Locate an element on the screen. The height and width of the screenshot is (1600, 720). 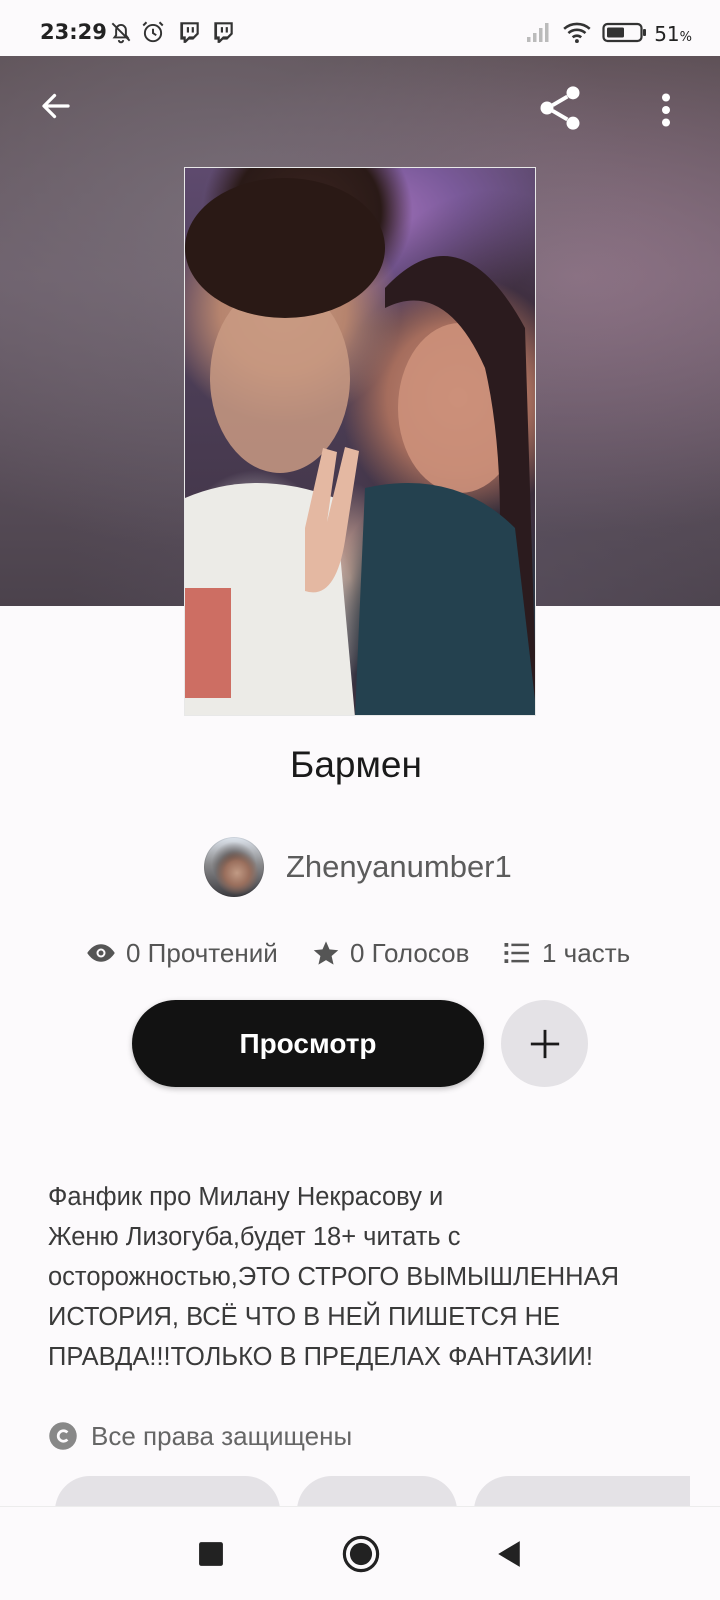
author-name: Zhenyanumber1 is located at coordinates (399, 867).